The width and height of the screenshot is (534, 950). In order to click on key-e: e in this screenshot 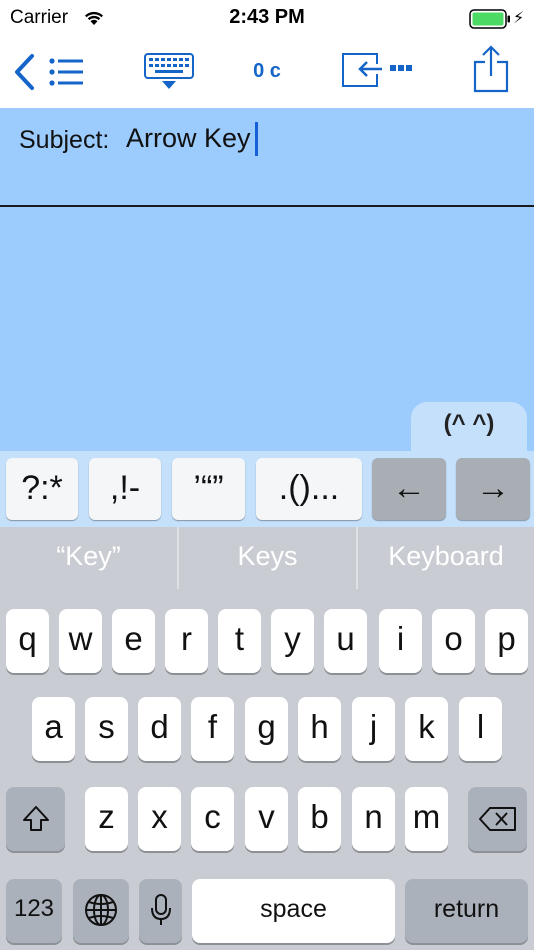, I will do `click(133, 641)`.